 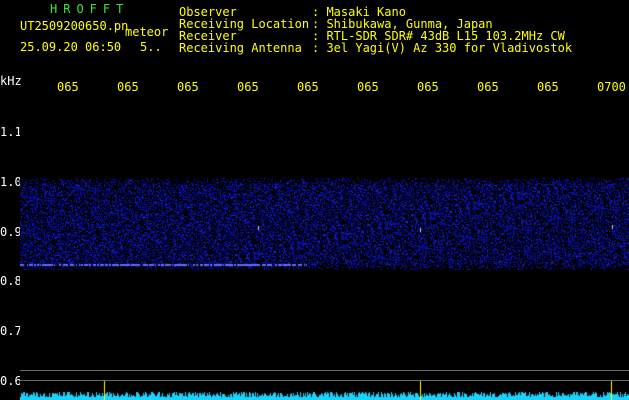 What do you see at coordinates (240, 48) in the screenshot?
I see `antenna-label: Receiving Antenna` at bounding box center [240, 48].